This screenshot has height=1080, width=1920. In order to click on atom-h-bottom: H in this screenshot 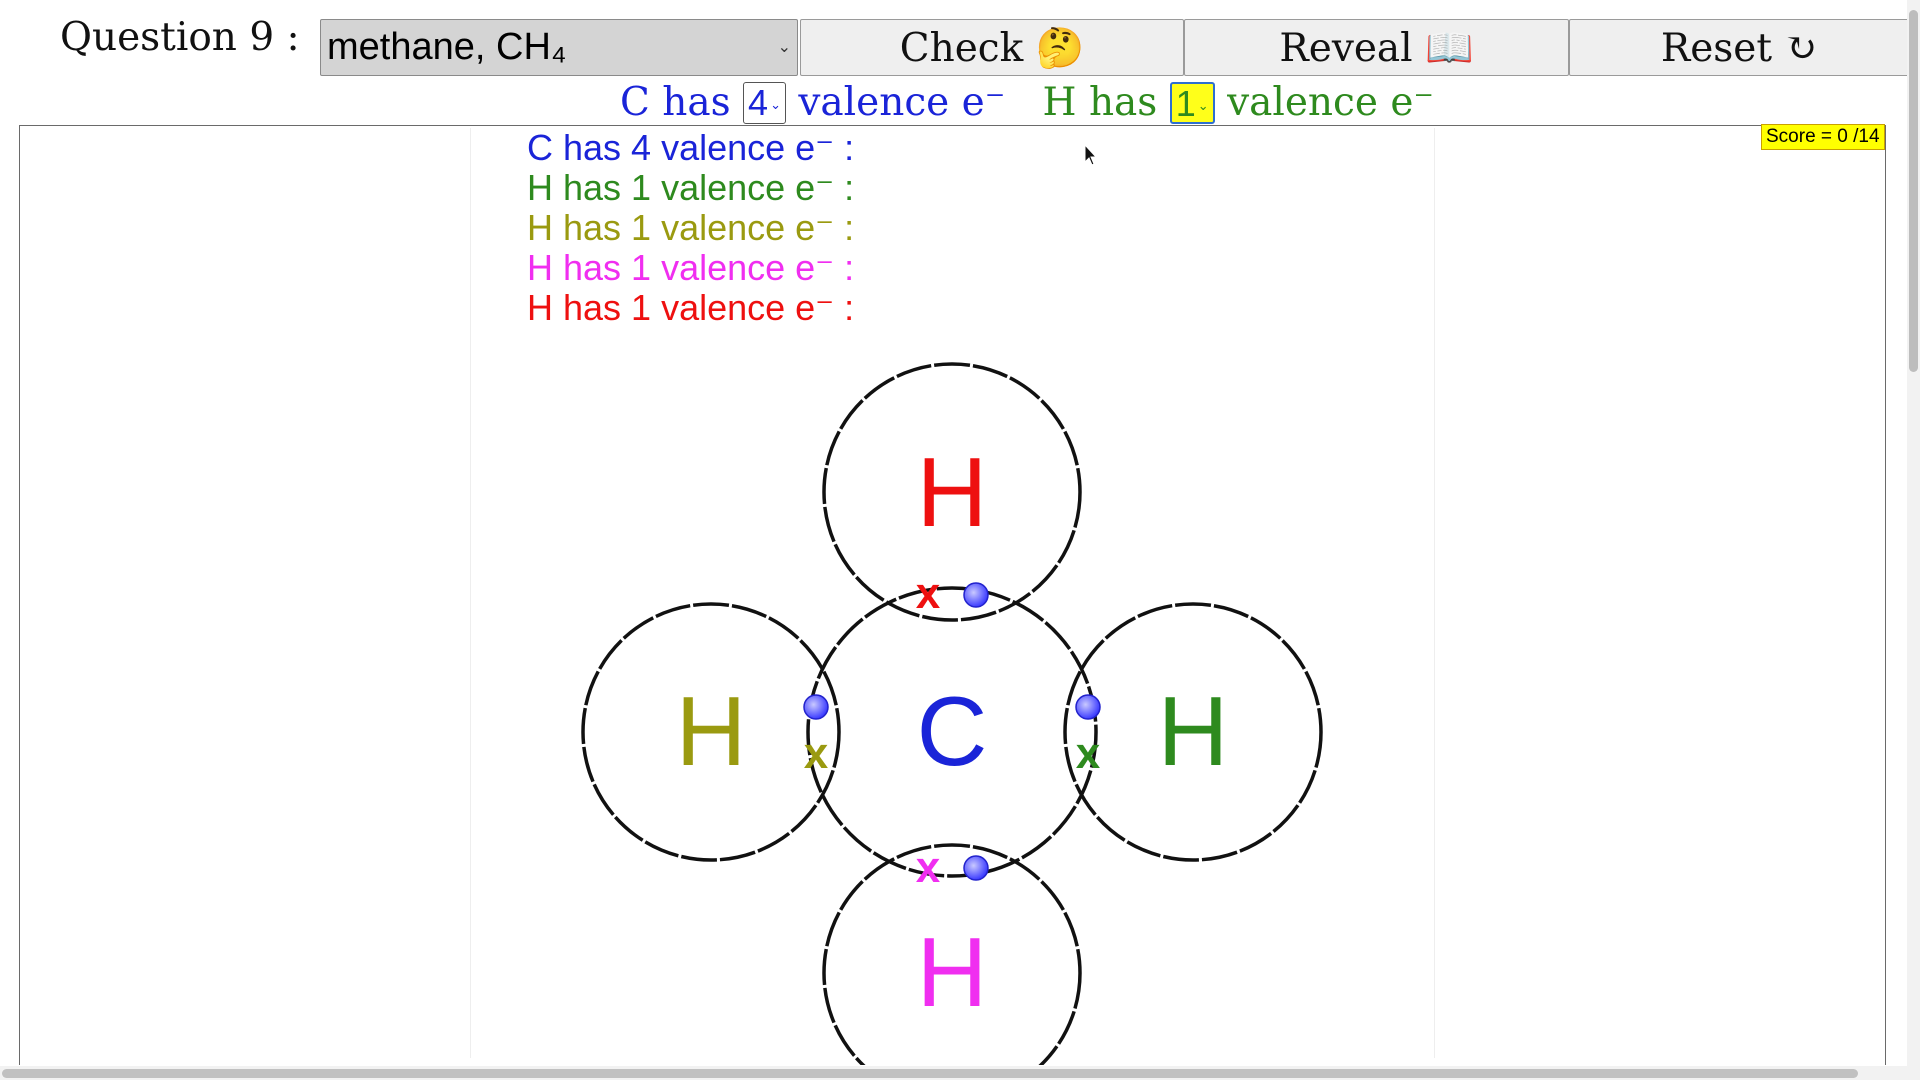, I will do `click(952, 972)`.